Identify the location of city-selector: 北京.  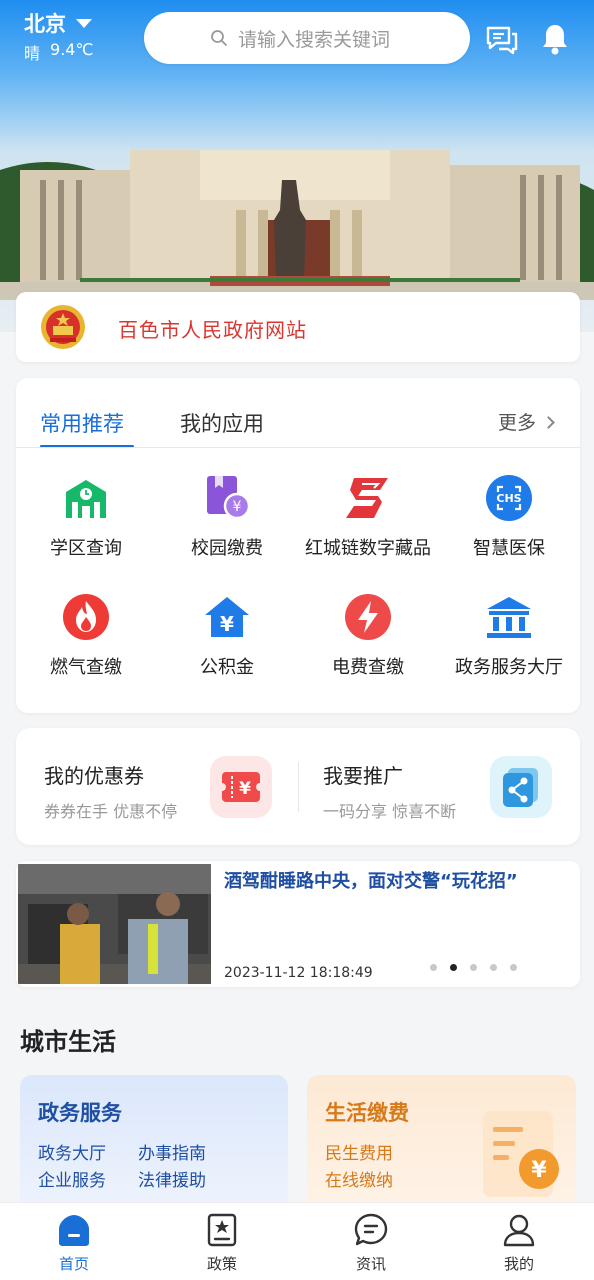
(58, 23).